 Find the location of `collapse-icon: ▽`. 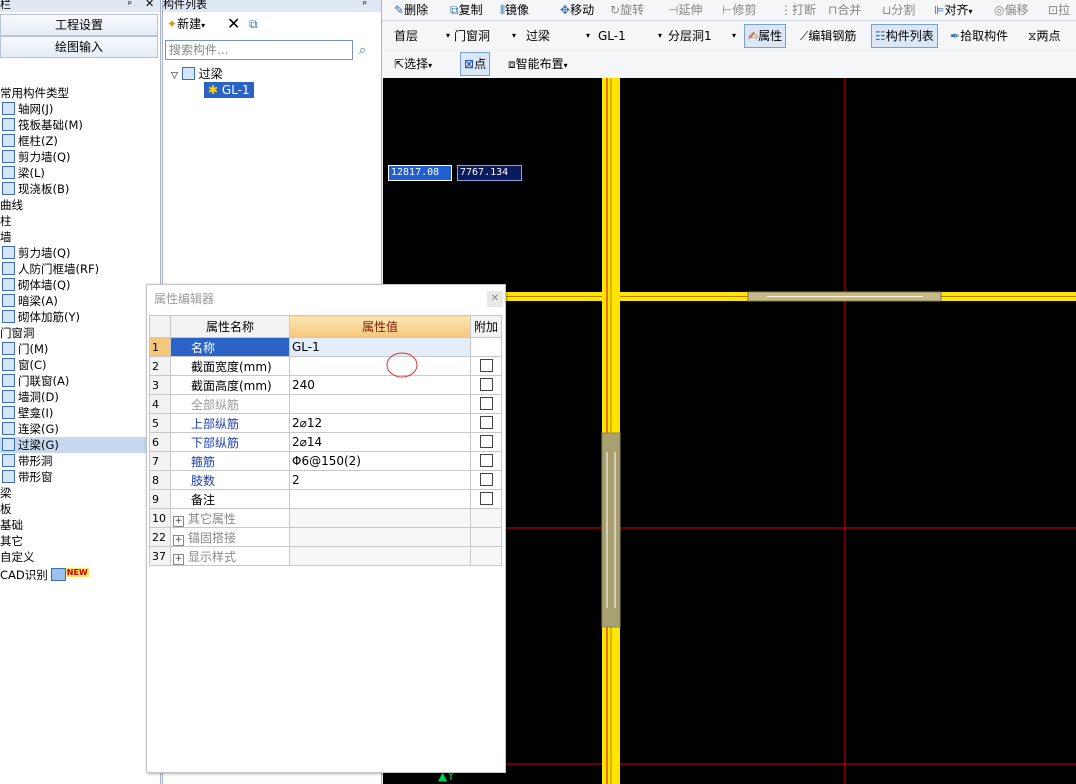

collapse-icon: ▽ is located at coordinates (174, 76).